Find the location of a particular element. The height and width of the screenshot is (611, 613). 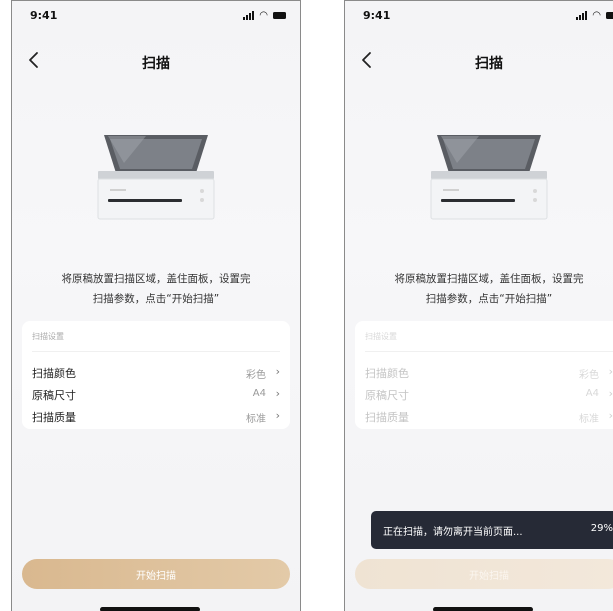

scan-progress: 29% is located at coordinates (601, 528).